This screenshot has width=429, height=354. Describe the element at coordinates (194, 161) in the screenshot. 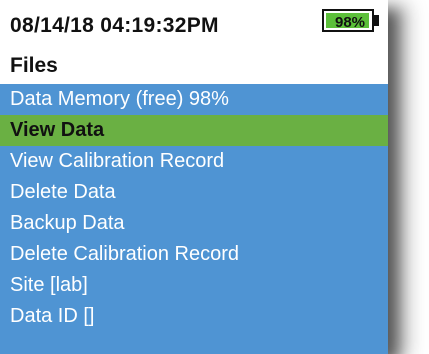

I see `menu-item-view-calibration-record: View Calibration Record` at that location.